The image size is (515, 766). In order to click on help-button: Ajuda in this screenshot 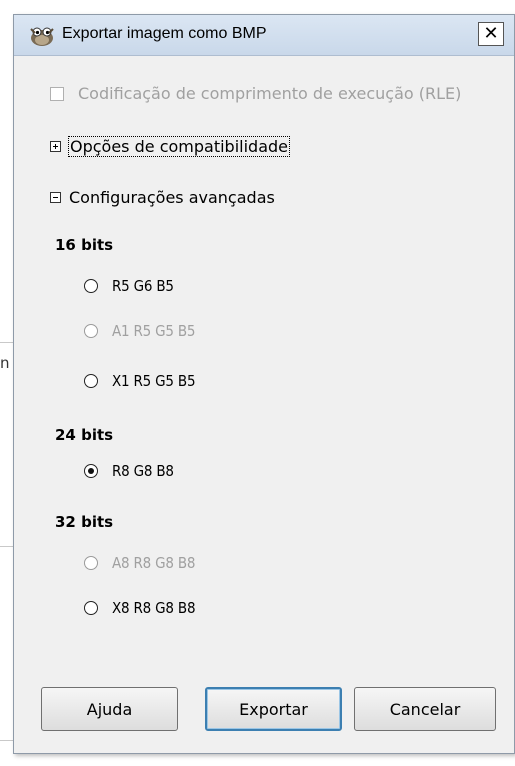, I will do `click(109, 709)`.